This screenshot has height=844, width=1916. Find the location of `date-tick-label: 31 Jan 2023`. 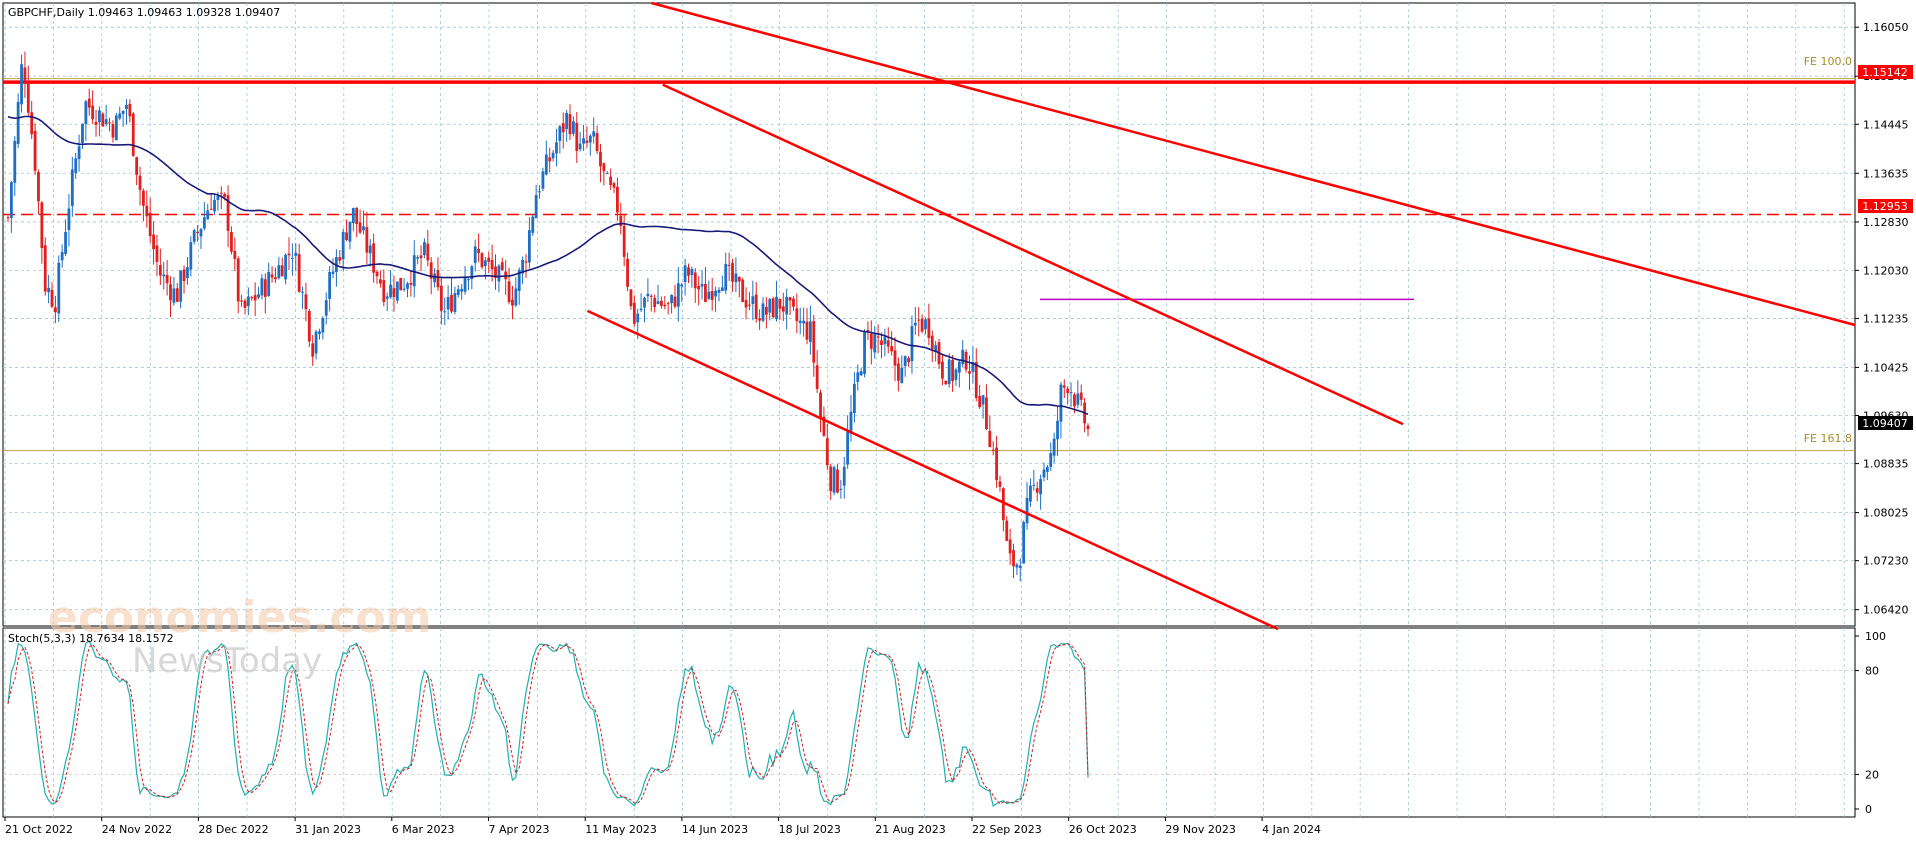

date-tick-label: 31 Jan 2023 is located at coordinates (328, 829).